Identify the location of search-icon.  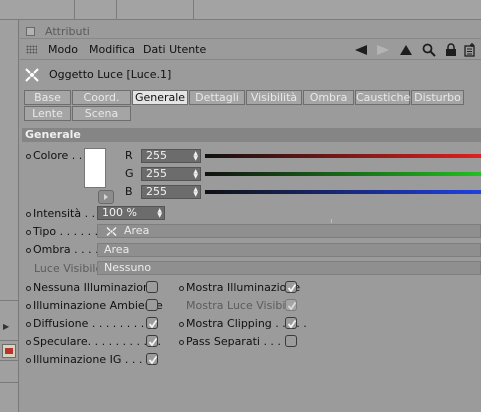
(429, 50).